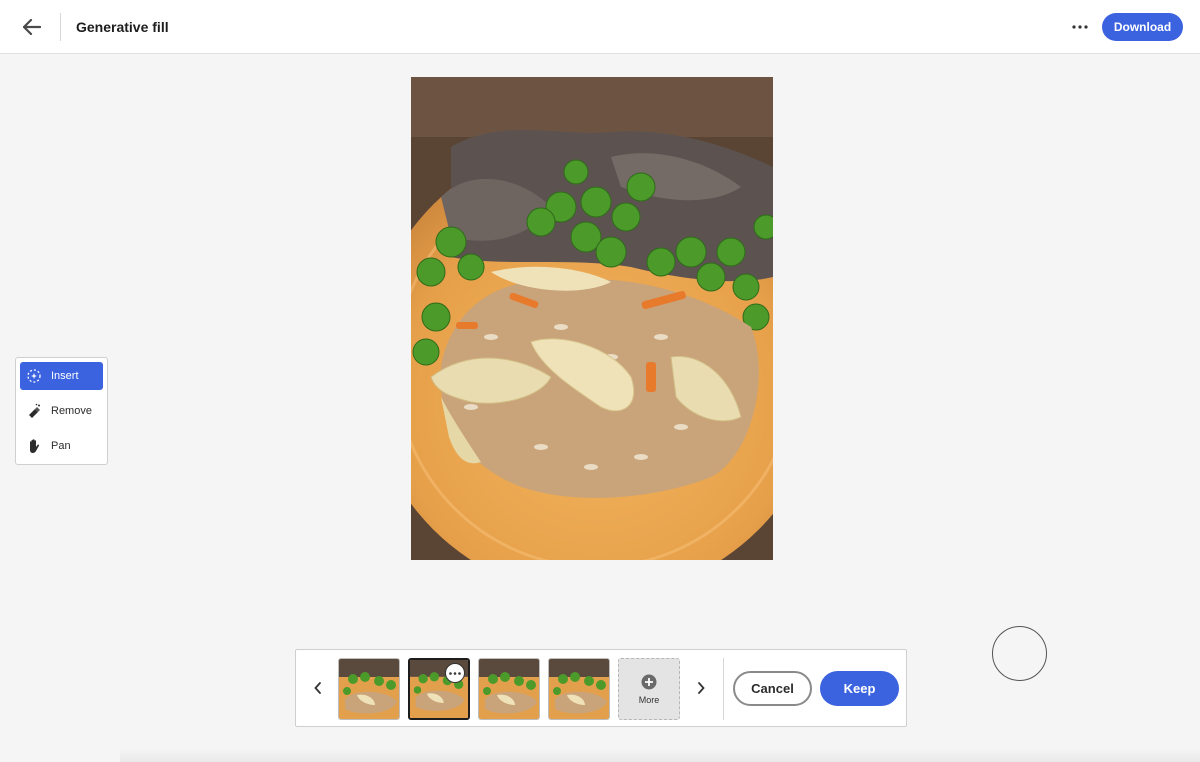 This screenshot has height=762, width=1200. I want to click on header-divider, so click(60, 27).